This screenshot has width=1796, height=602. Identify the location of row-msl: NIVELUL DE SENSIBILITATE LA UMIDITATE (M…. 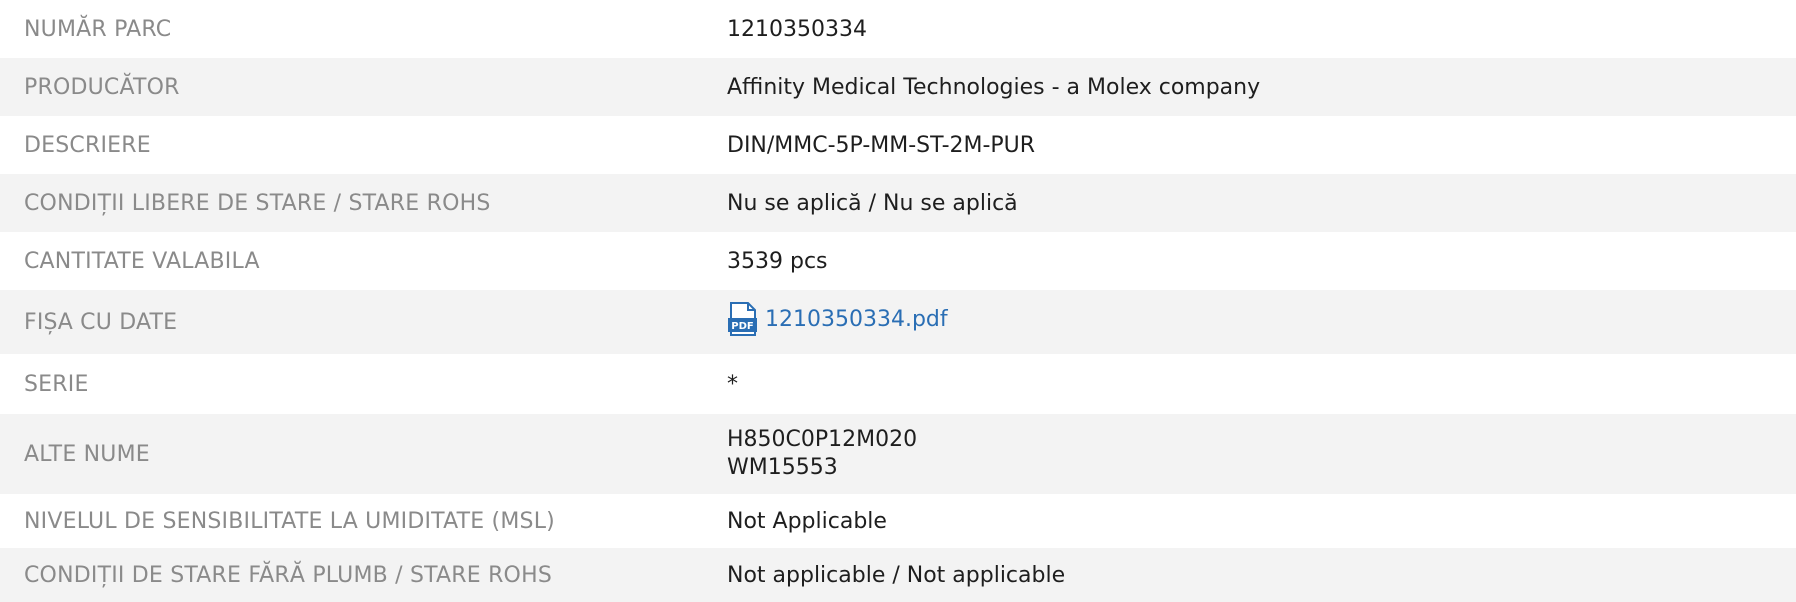
(898, 521).